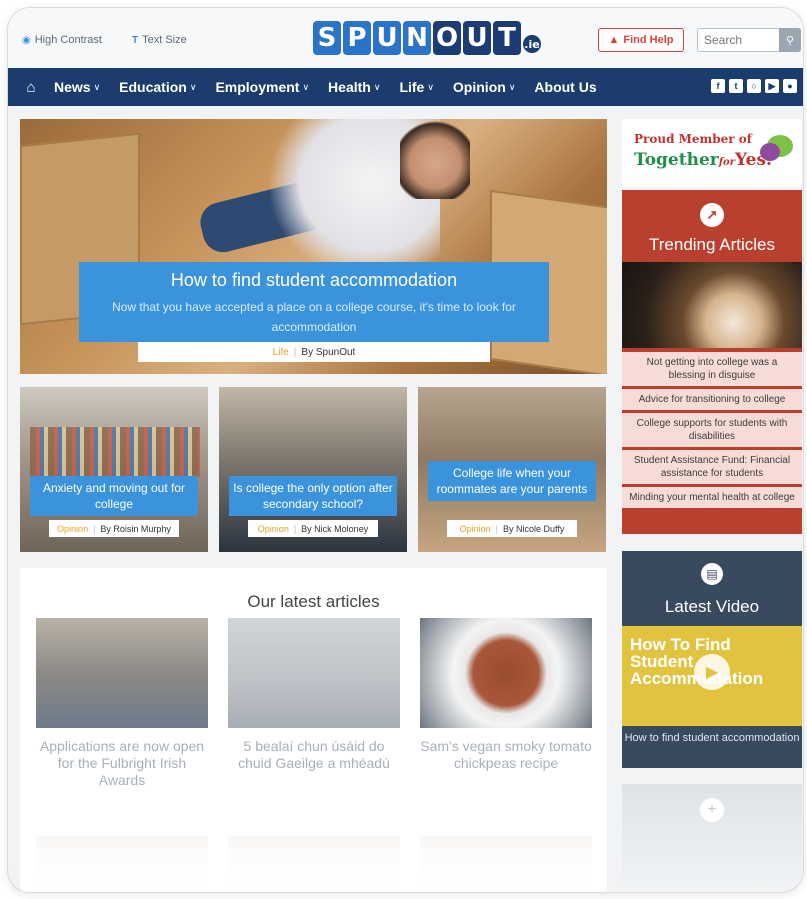 This screenshot has width=807, height=899. I want to click on sidebar-widget-partial: +, so click(712, 834).